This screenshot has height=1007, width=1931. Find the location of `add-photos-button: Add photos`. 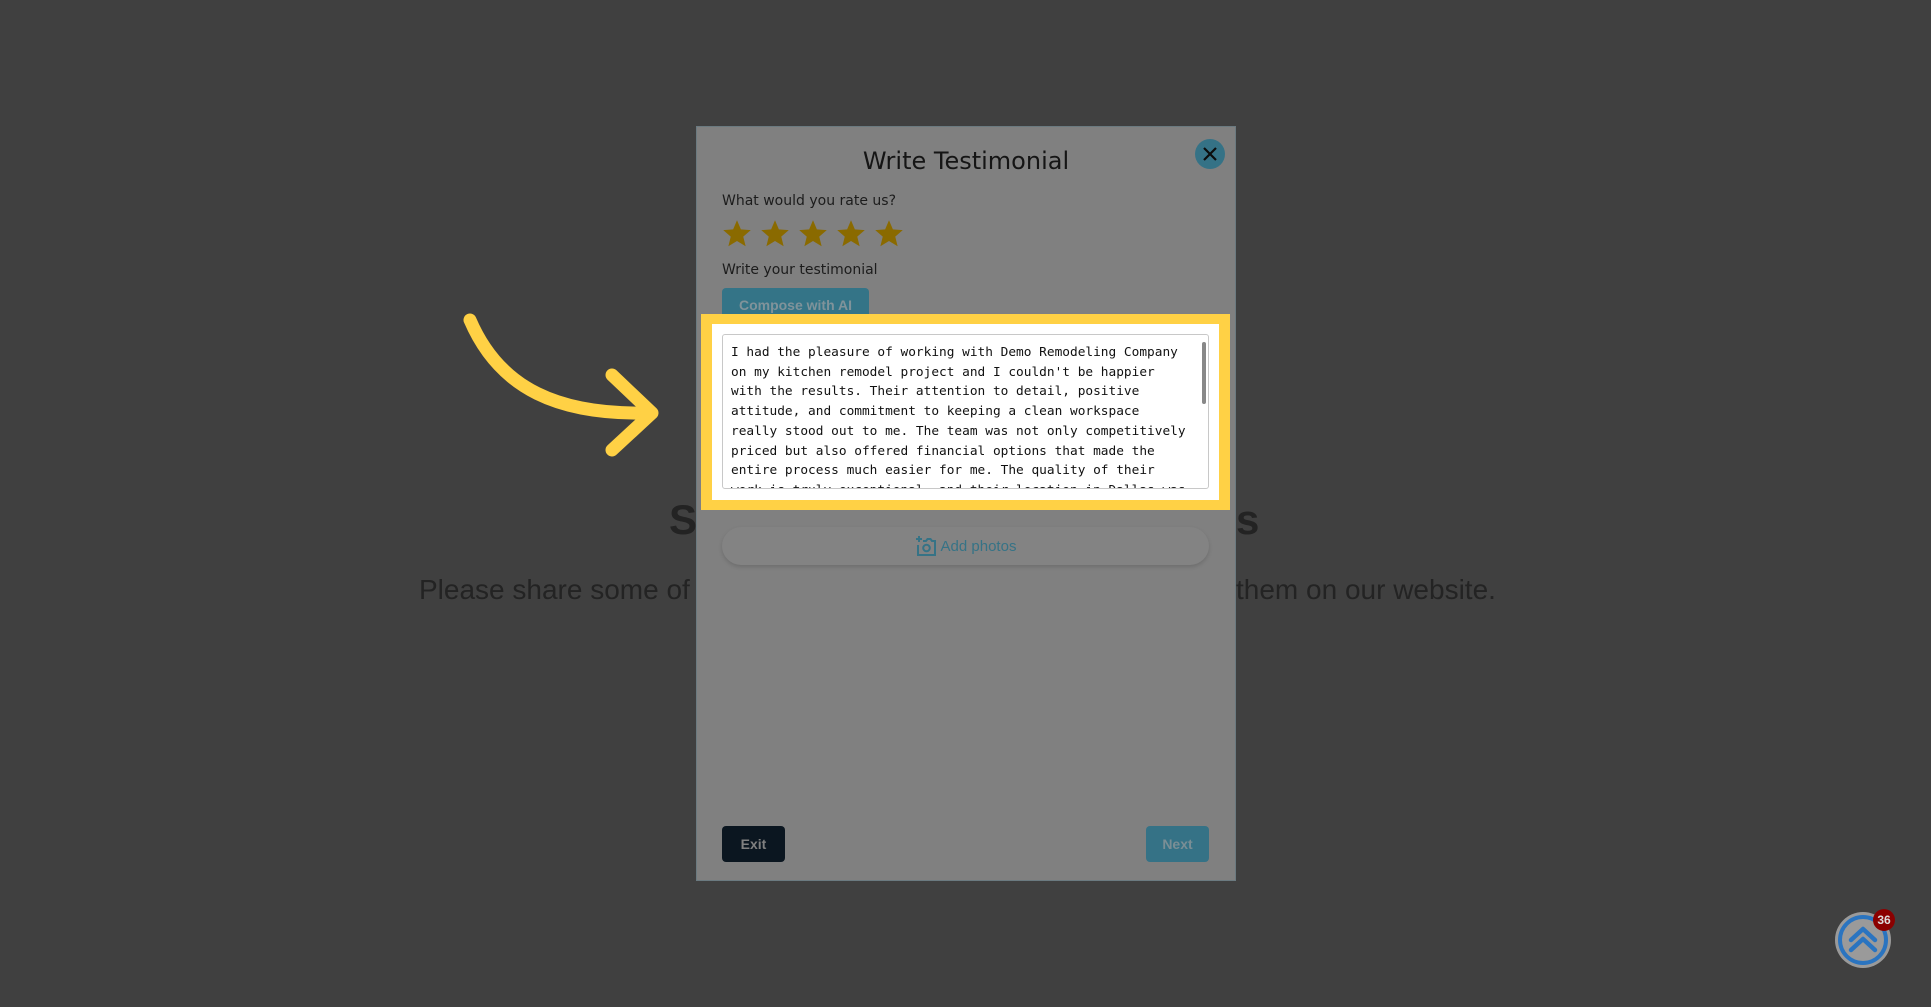

add-photos-button: Add photos is located at coordinates (965, 546).